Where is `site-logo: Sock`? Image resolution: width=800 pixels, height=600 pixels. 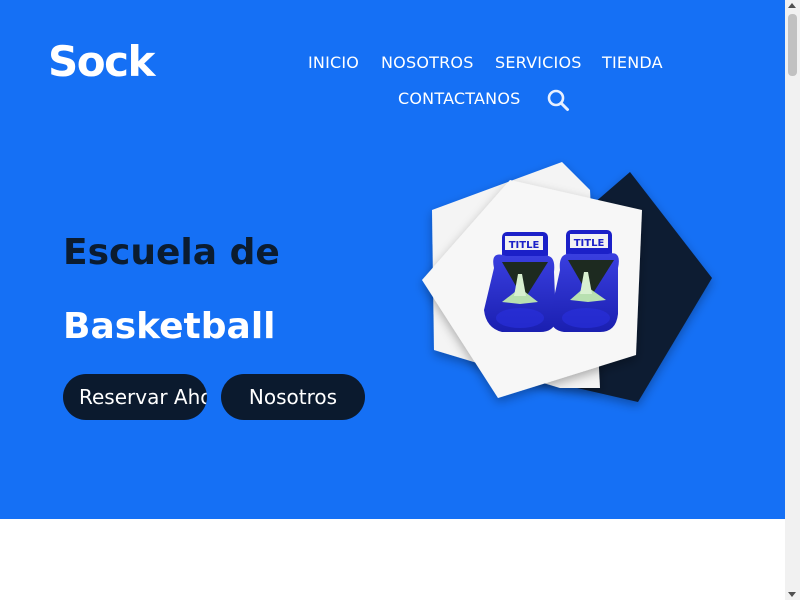 site-logo: Sock is located at coordinates (101, 62).